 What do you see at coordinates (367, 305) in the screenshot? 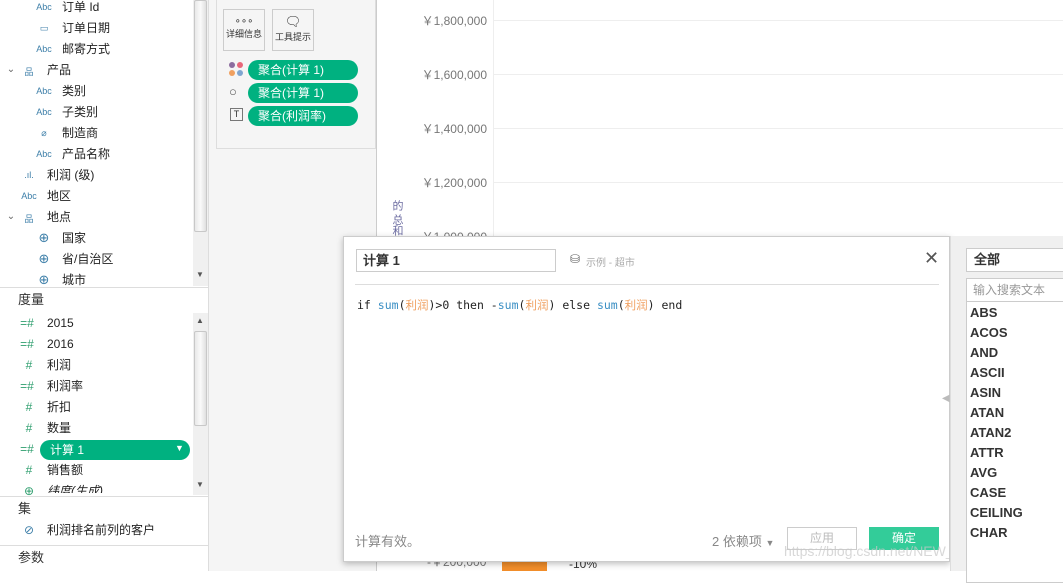
I see `formula-token-kw: if` at bounding box center [367, 305].